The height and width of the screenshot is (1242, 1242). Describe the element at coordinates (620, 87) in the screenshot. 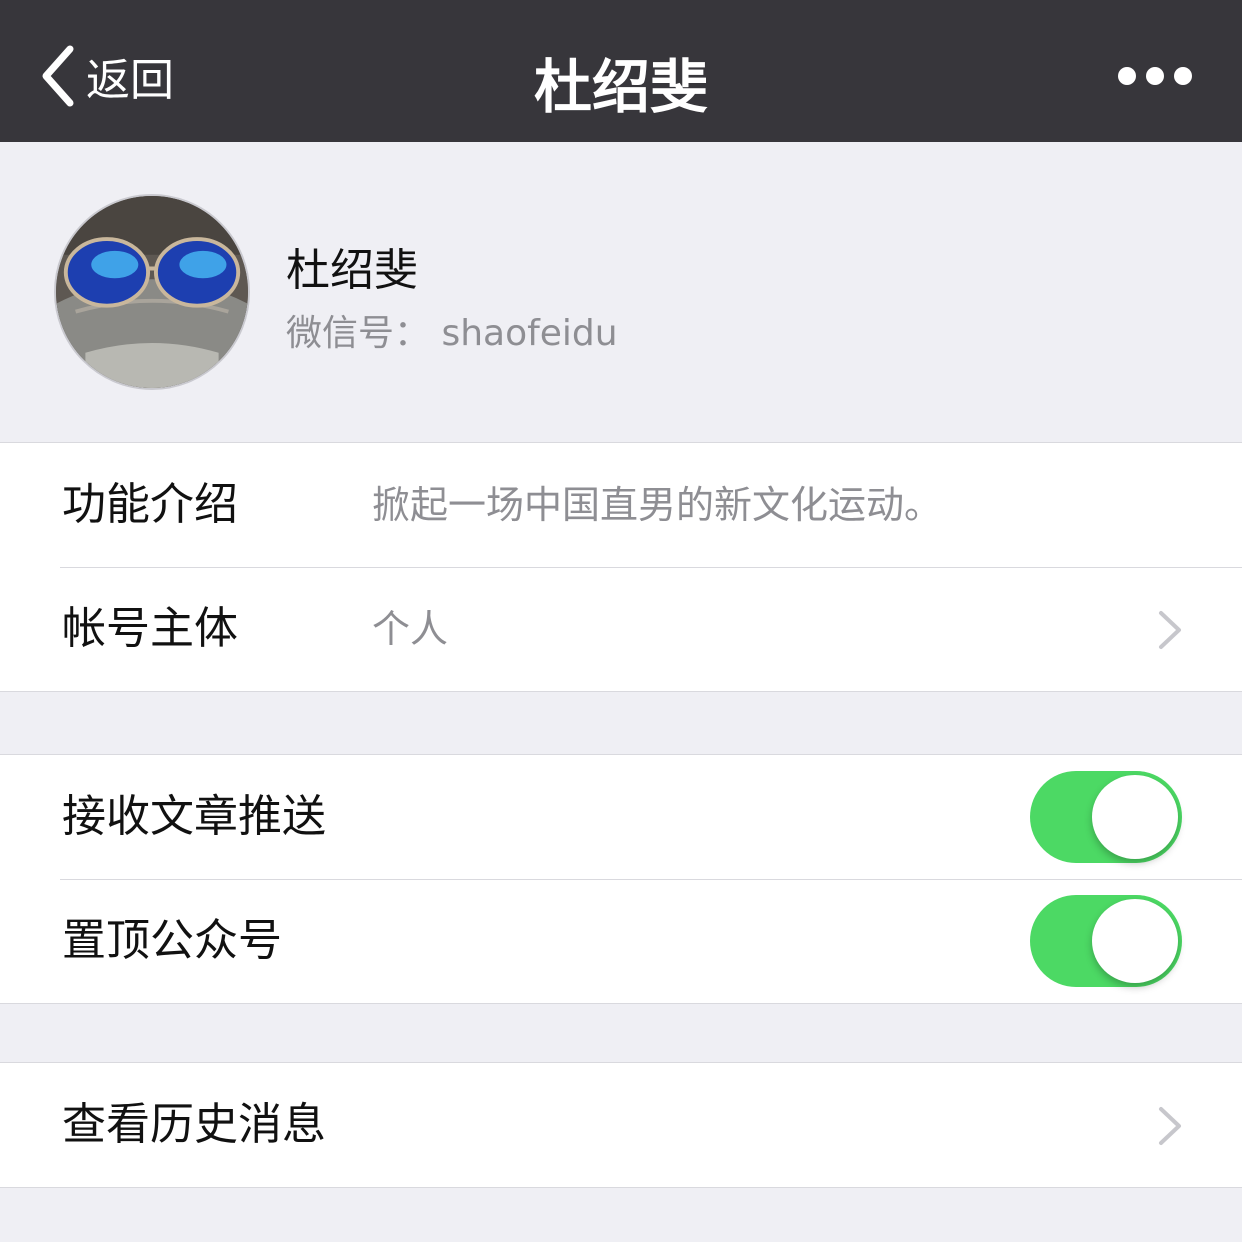

I see `page-title: 杜绍斐` at that location.